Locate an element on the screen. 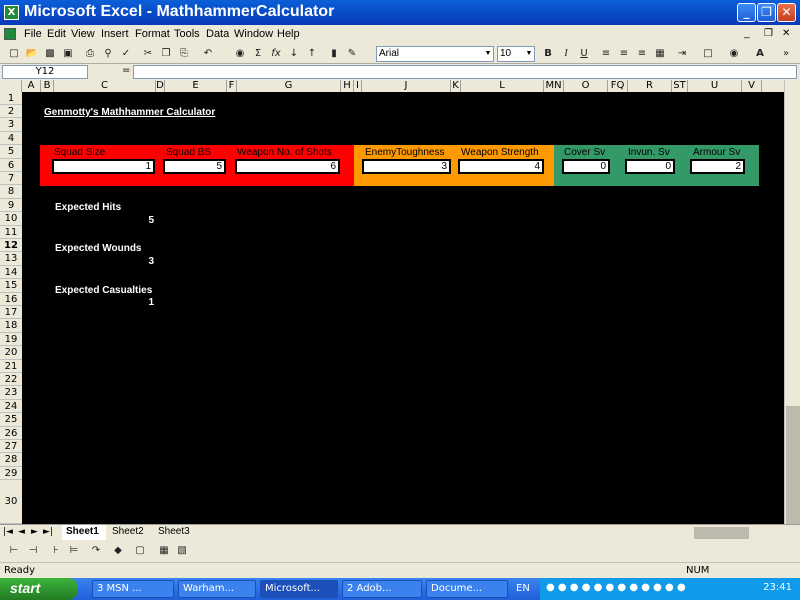 This screenshot has height=600, width=800. row-header: 13 is located at coordinates (11, 259).